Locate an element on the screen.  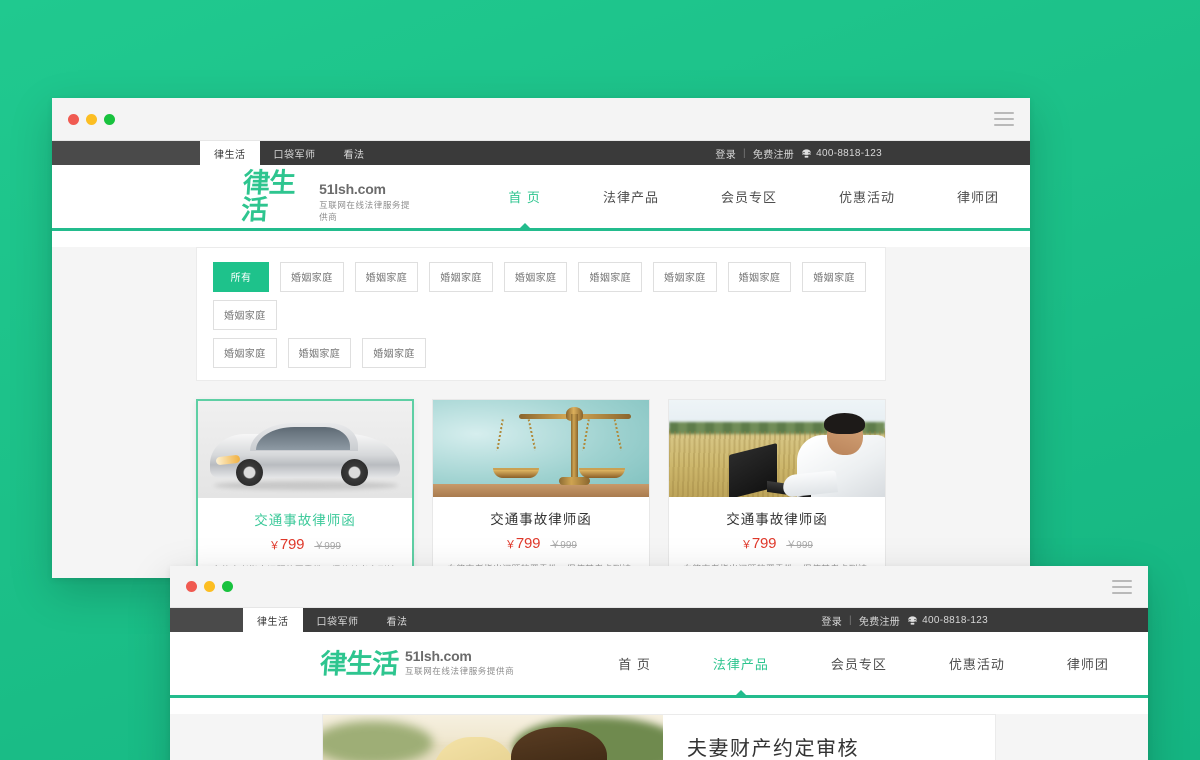
filter-tag-row-2: 婚姻家庭 婚姻家庭 婚姻家庭 is located at coordinates (541, 353).